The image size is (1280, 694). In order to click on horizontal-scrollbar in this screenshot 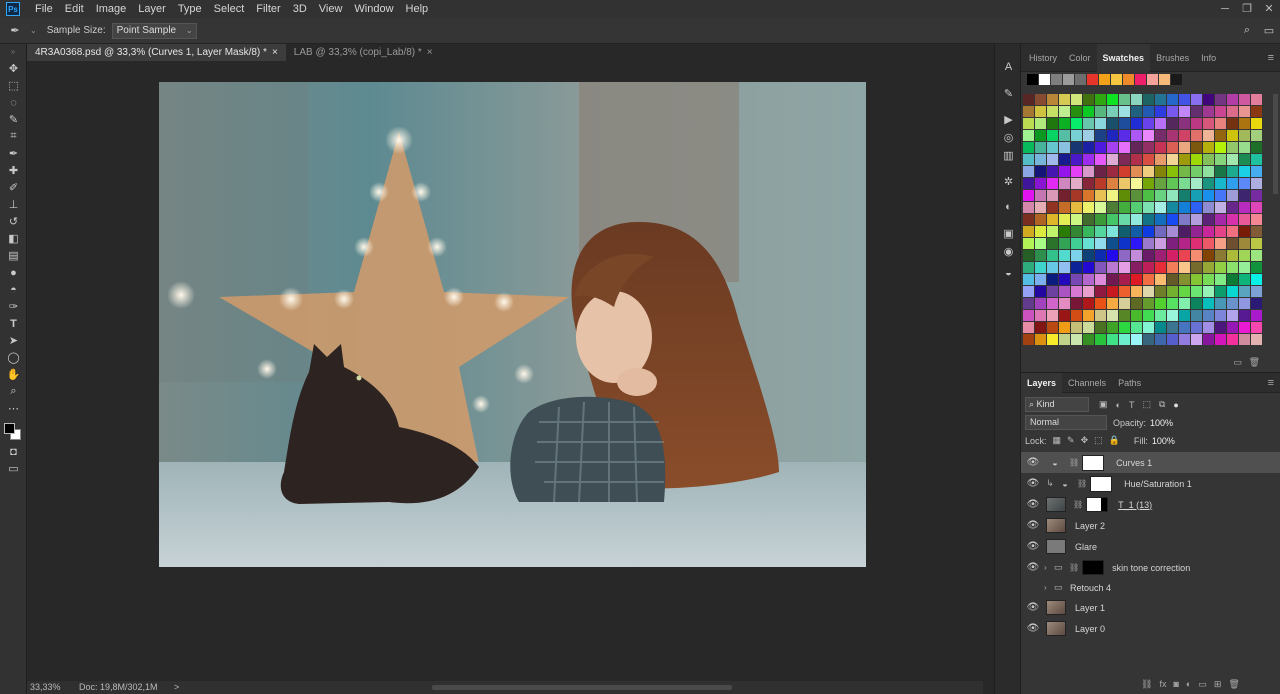, I will do `click(582, 687)`.